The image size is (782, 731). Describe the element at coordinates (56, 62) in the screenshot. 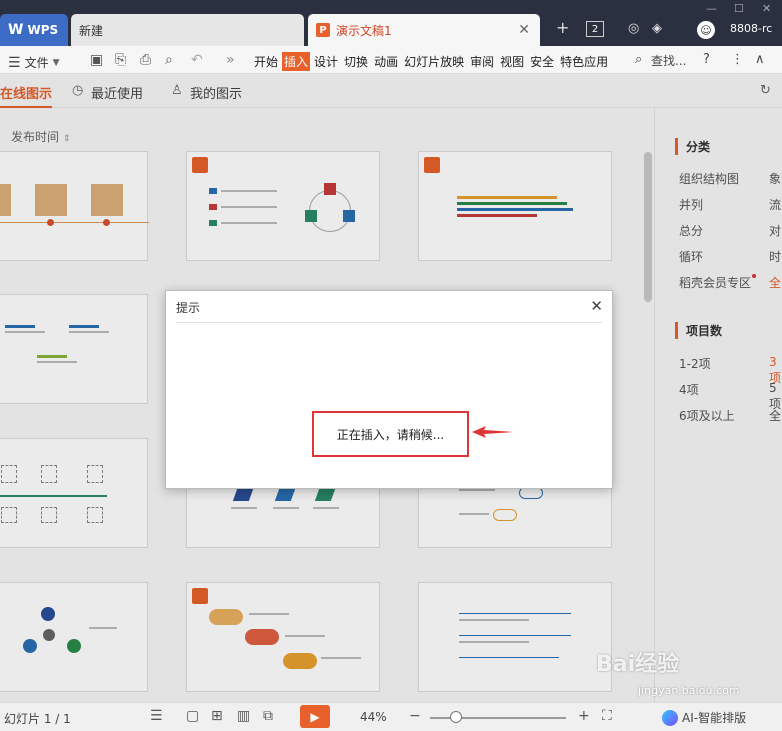

I see `chevron-down-icon: ▼` at that location.